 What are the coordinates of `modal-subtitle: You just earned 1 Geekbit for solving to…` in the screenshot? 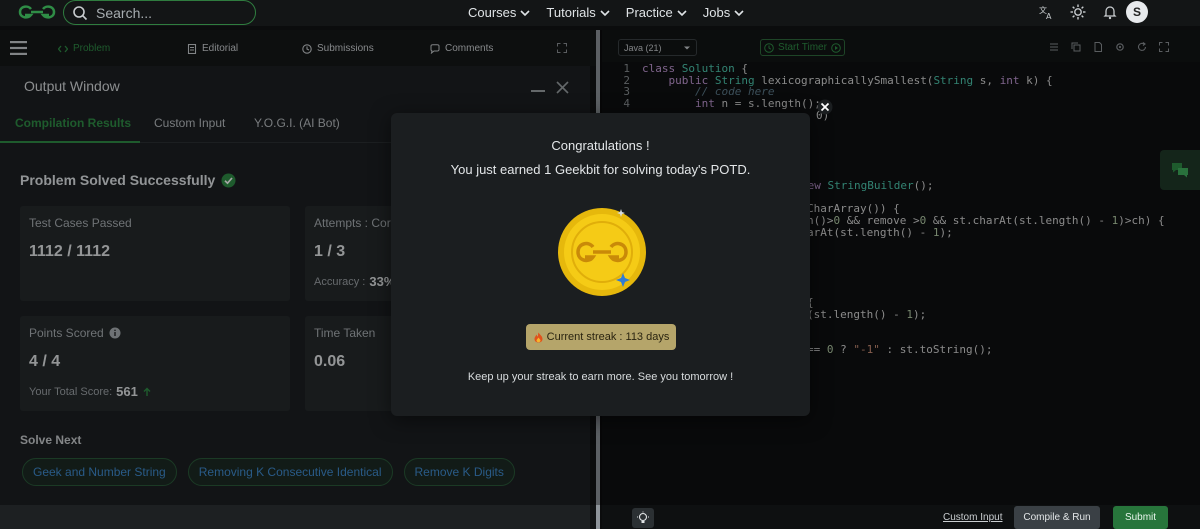 It's located at (600, 169).